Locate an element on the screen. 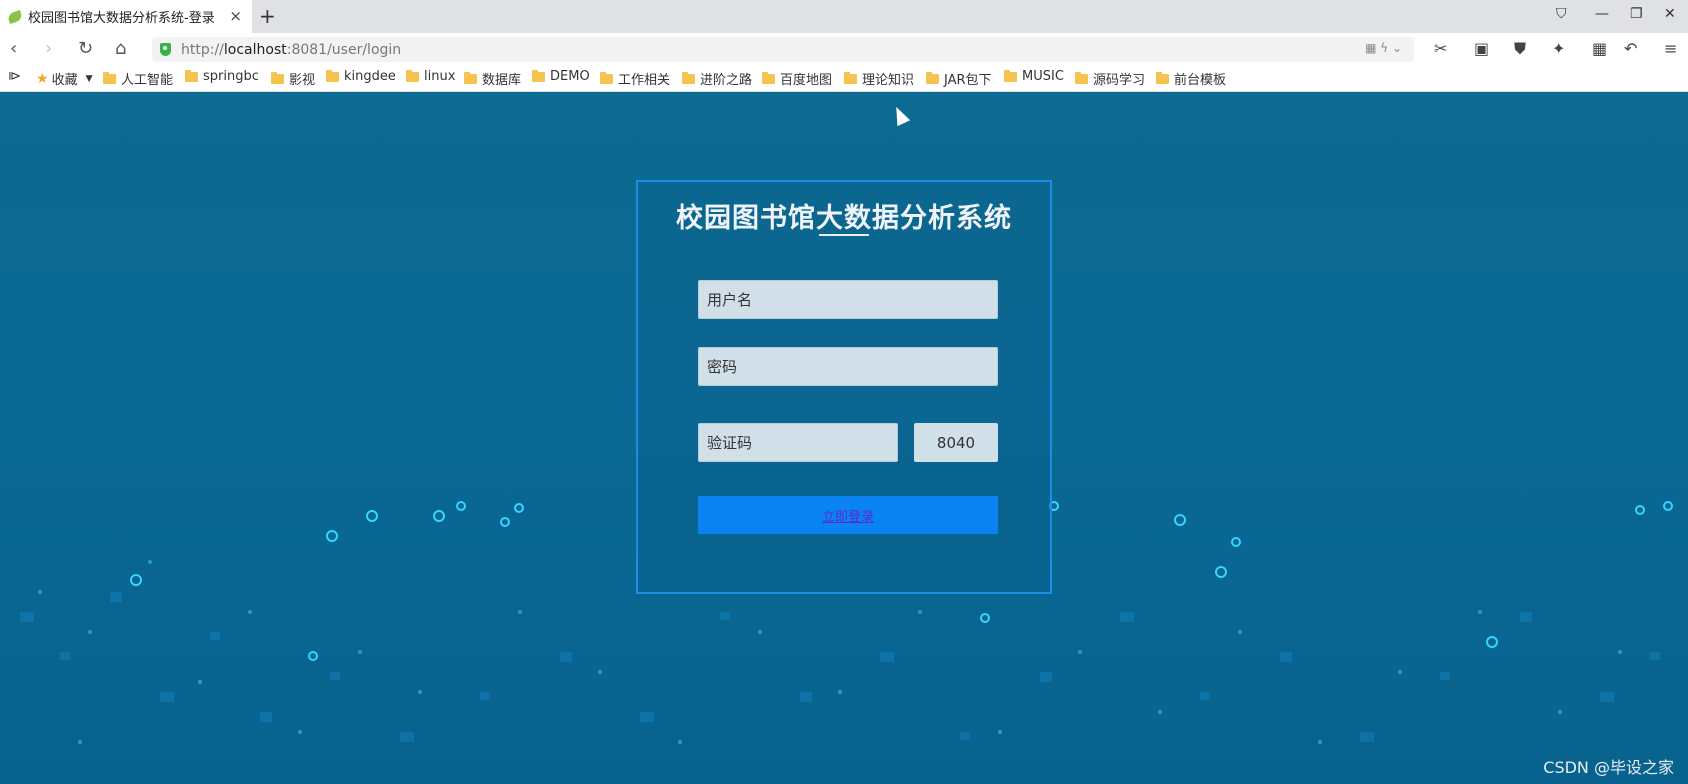 The width and height of the screenshot is (1688, 784). star-icon: ★ is located at coordinates (42, 78).